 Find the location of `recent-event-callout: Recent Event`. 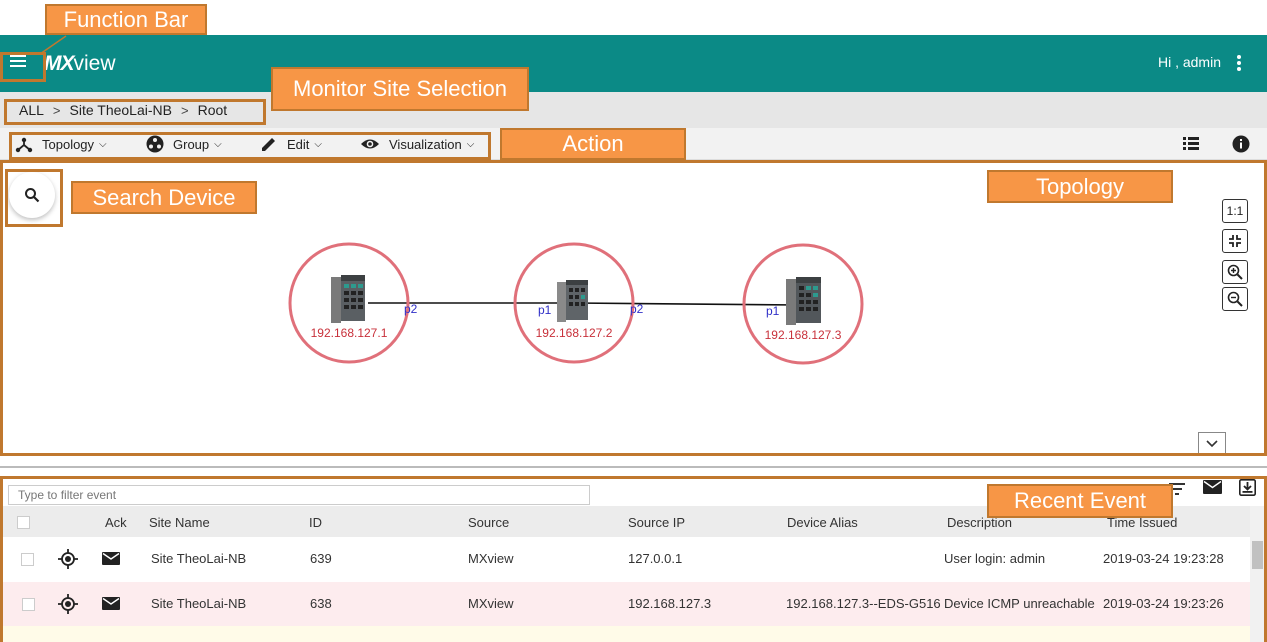

recent-event-callout: Recent Event is located at coordinates (1080, 501).